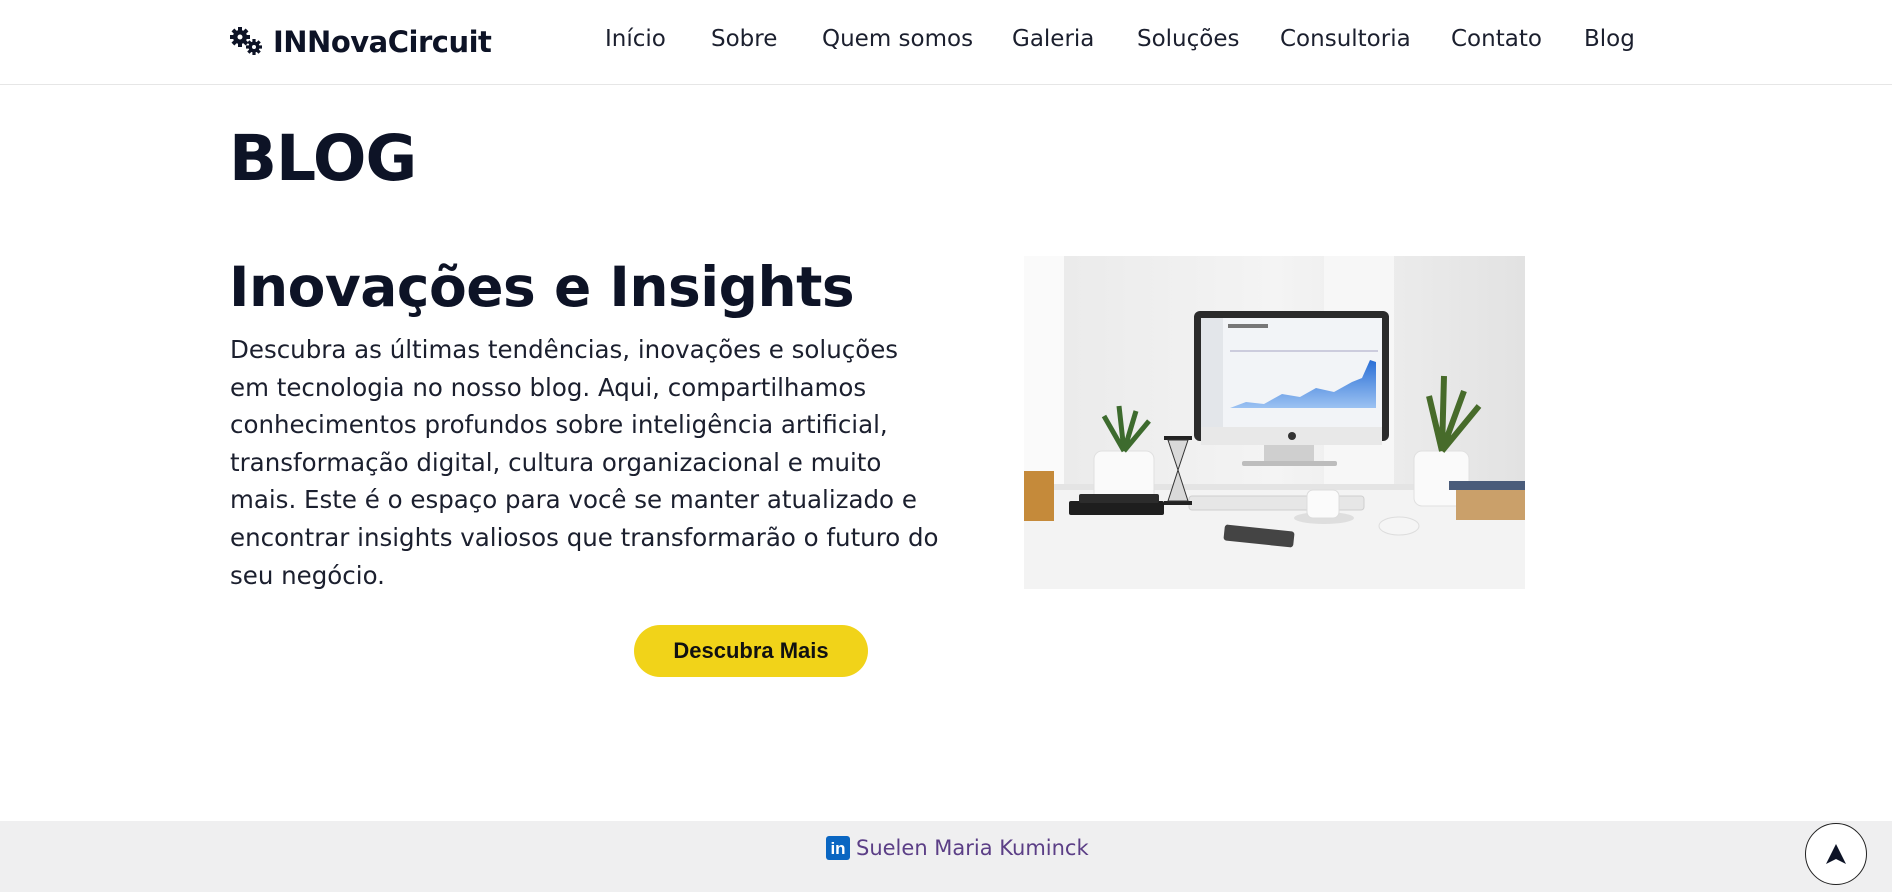  I want to click on nav-item-quem-somos: Quem somos, so click(897, 39).